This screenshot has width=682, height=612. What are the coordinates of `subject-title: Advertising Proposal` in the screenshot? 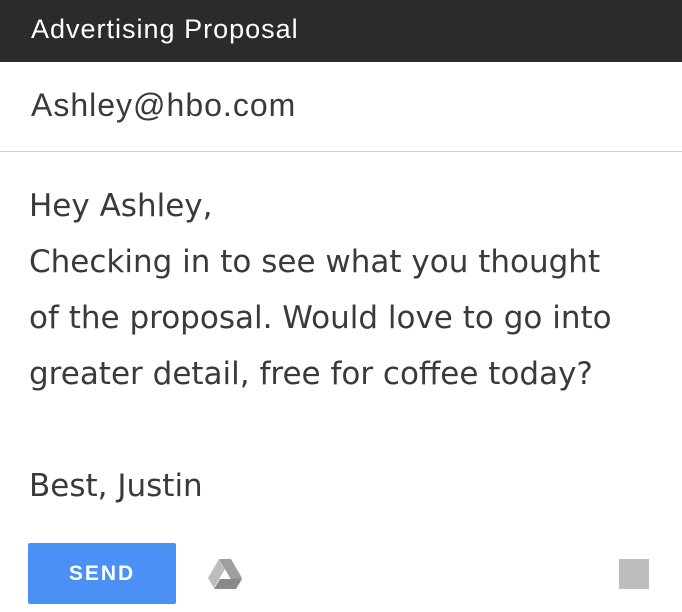 It's located at (165, 29).